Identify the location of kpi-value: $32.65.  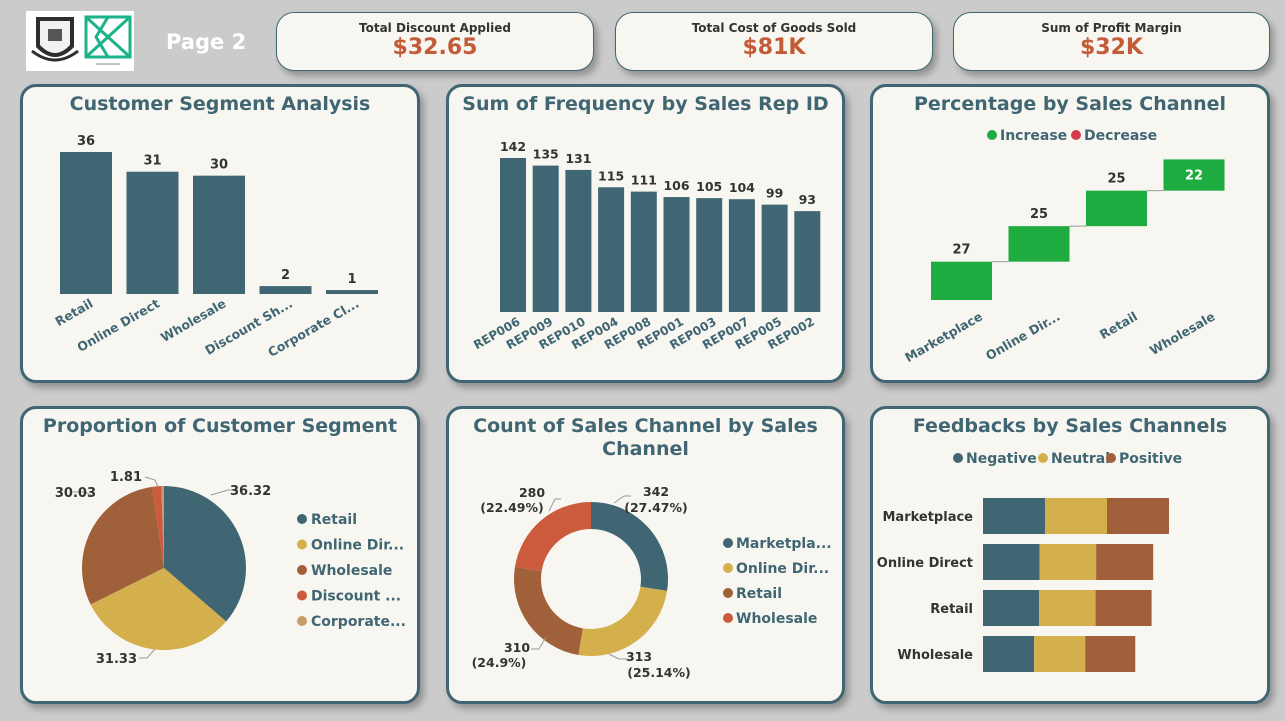
(435, 47).